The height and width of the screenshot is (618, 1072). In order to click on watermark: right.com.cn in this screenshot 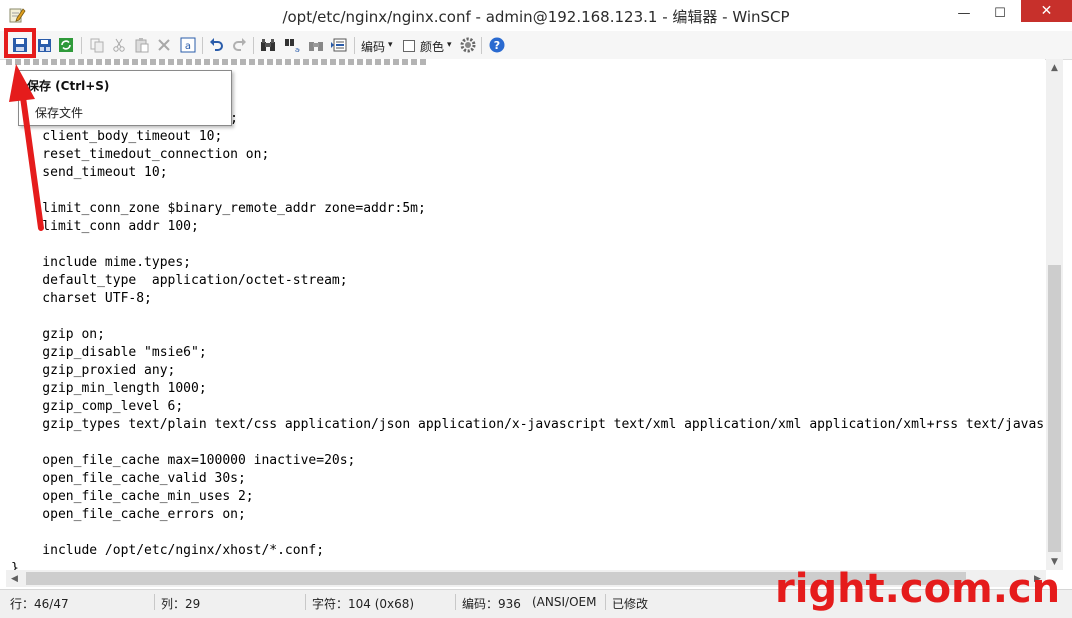, I will do `click(918, 589)`.